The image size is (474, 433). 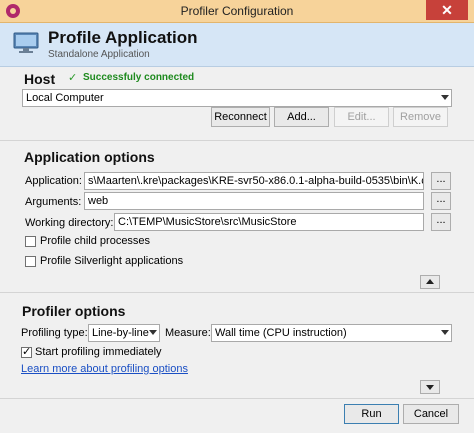 What do you see at coordinates (188, 333) in the screenshot?
I see `measure-label: Measure:` at bounding box center [188, 333].